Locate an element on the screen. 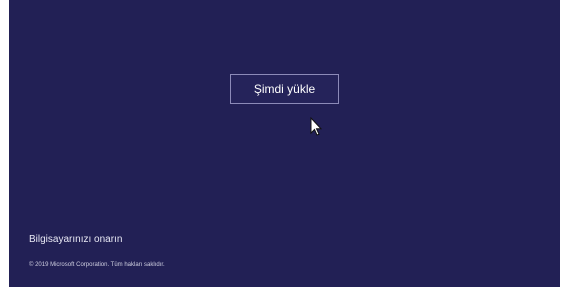 The height and width of the screenshot is (291, 564). mouse-pointer-icon is located at coordinates (316, 126).